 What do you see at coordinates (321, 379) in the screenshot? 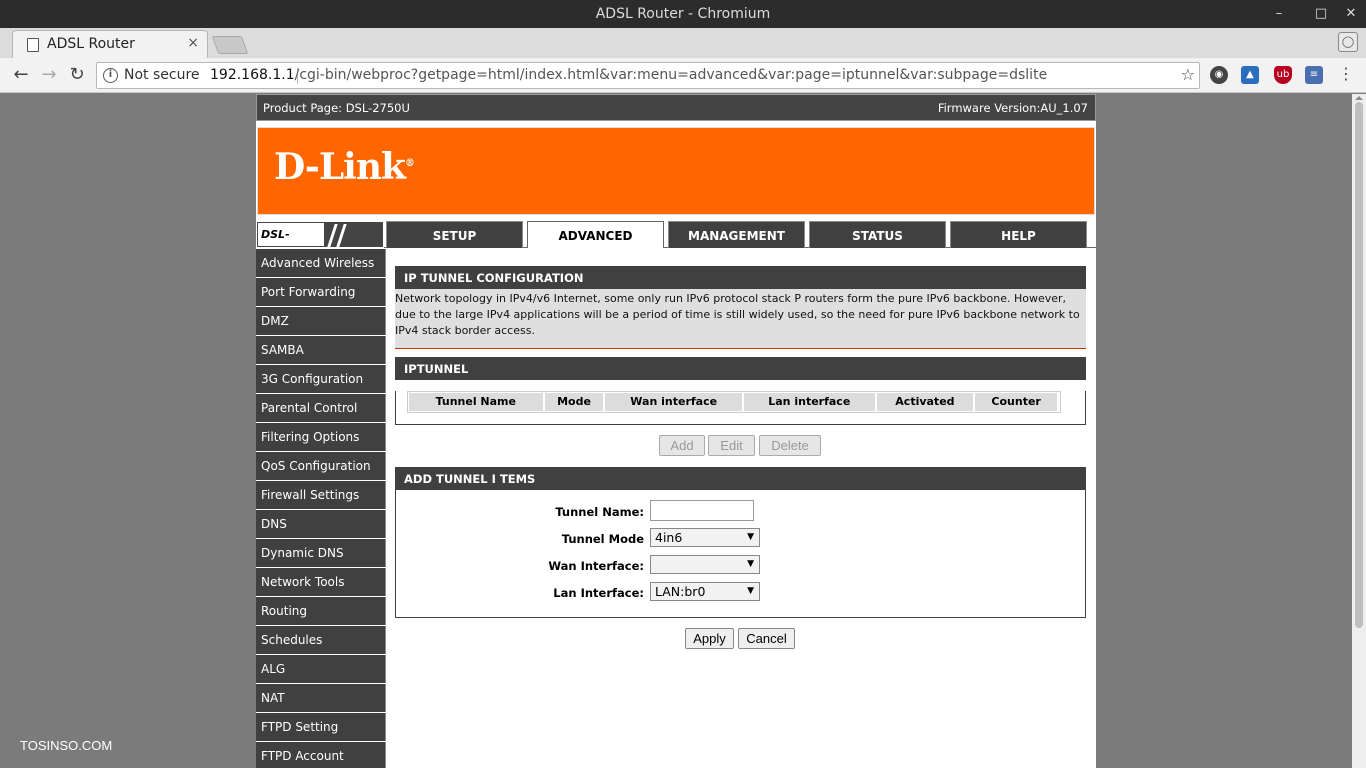
I see `sidebar-item-3g-configuration: 3G Configuration` at bounding box center [321, 379].